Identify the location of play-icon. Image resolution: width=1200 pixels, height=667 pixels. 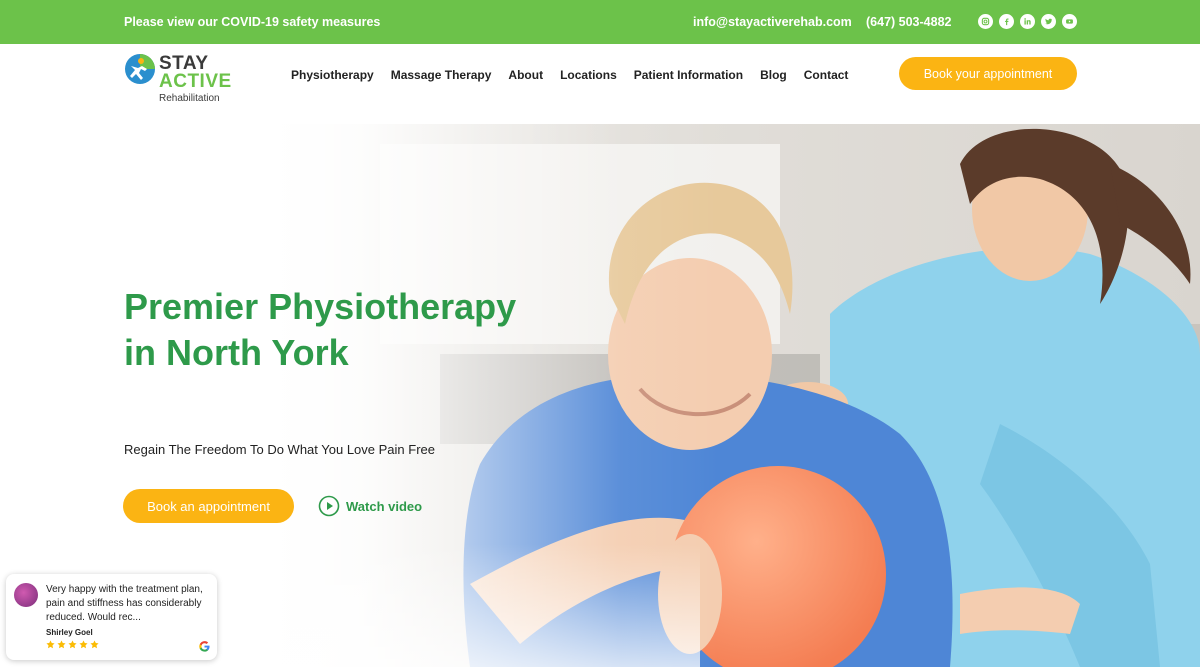
(329, 506).